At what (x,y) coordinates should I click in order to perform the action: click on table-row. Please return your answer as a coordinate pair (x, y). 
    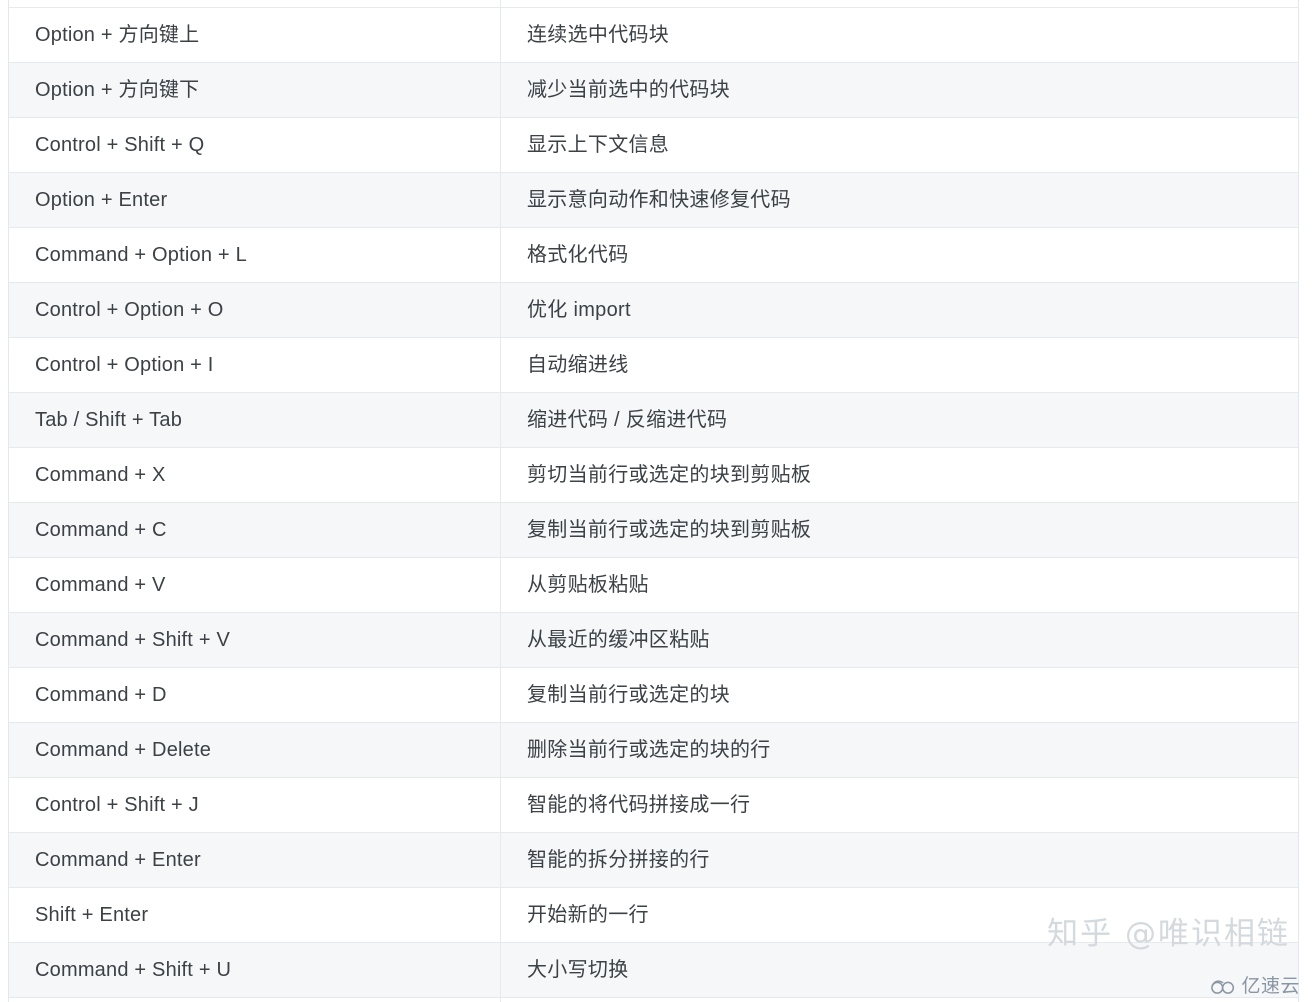
    Looking at the image, I should click on (653, 999).